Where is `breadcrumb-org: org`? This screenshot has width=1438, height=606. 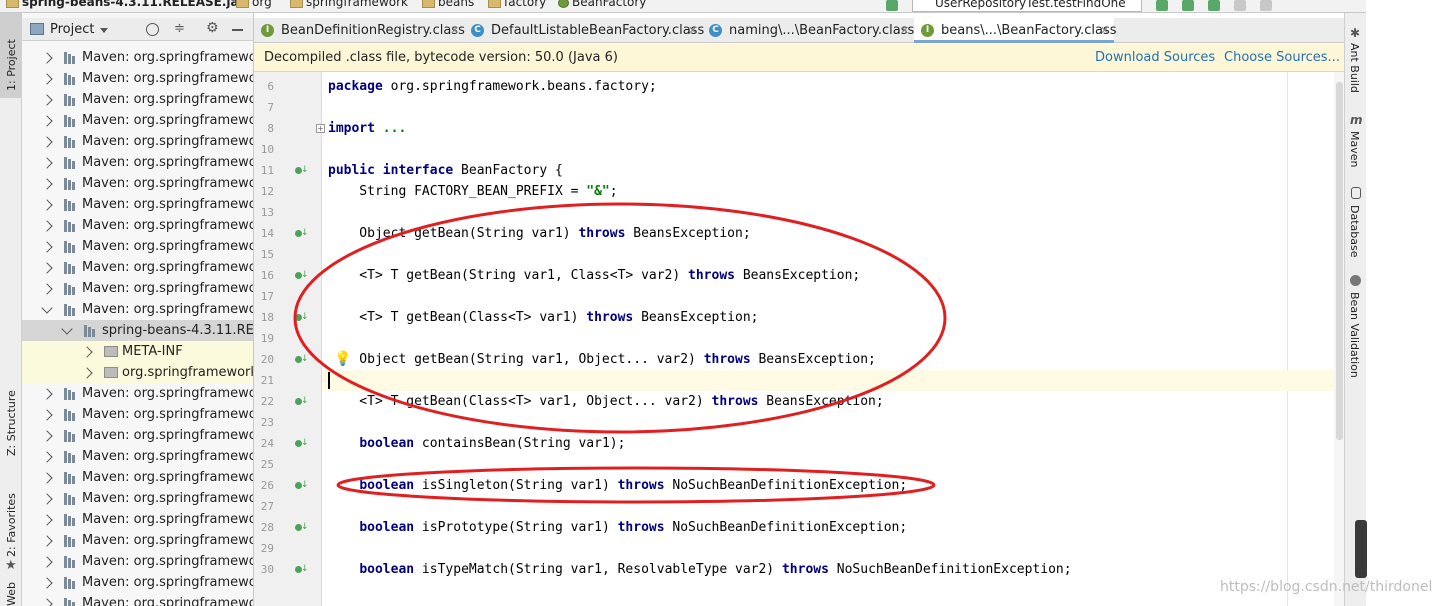
breadcrumb-org: org is located at coordinates (254, 4).